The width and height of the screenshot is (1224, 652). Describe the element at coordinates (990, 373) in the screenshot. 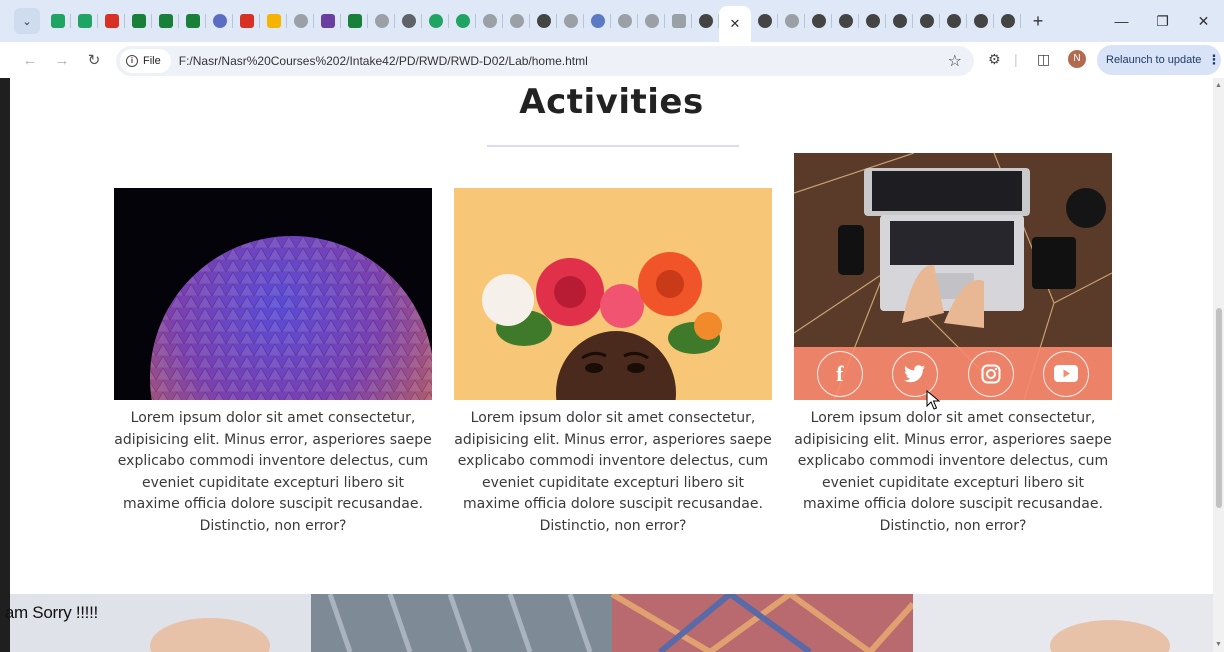

I see `instagram-icon` at that location.